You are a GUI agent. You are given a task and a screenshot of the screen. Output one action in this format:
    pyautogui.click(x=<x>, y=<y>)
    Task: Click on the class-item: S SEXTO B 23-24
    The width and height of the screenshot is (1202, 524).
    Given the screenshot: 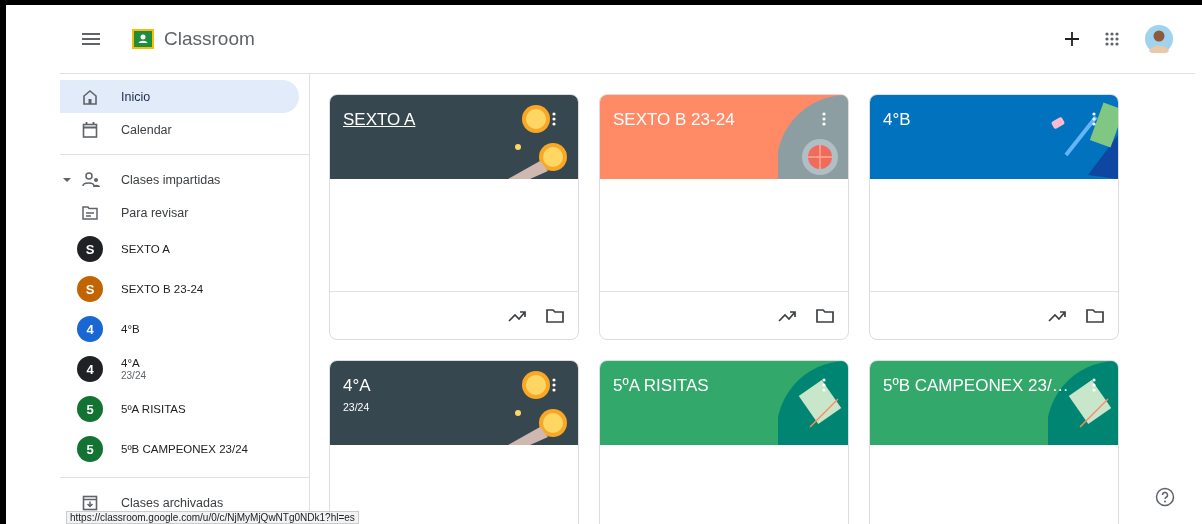 What is the action you would take?
    pyautogui.click(x=184, y=289)
    